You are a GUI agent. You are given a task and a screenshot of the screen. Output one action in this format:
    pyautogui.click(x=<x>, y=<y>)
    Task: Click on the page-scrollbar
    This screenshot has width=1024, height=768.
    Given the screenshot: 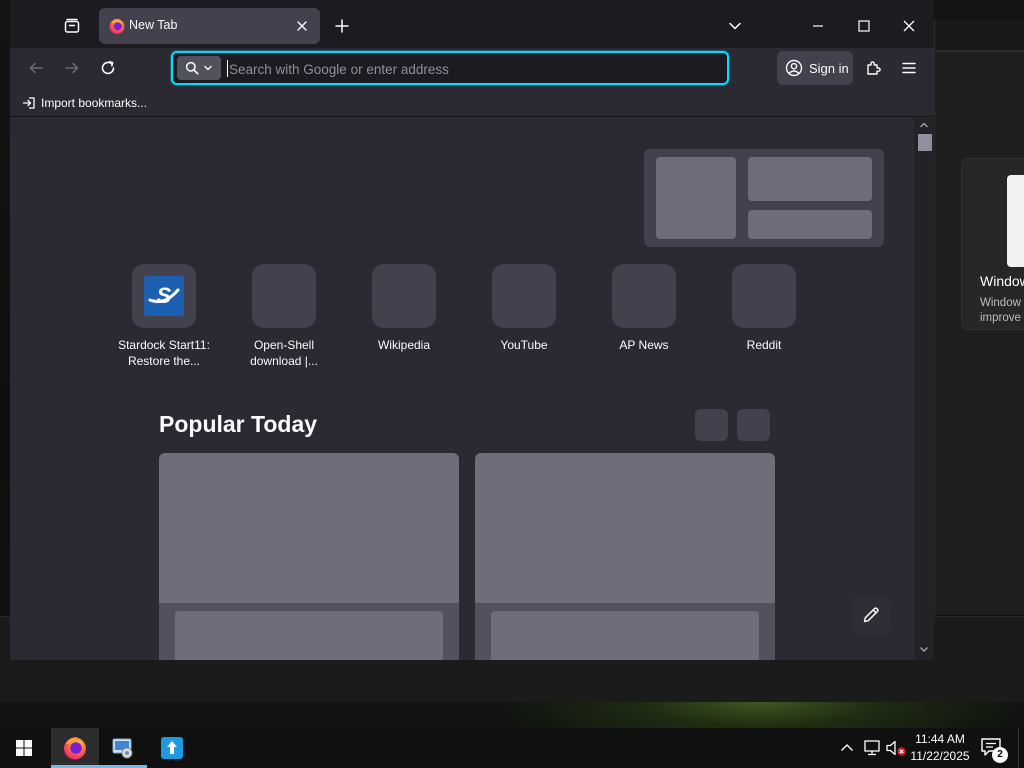 What is the action you would take?
    pyautogui.click(x=924, y=389)
    